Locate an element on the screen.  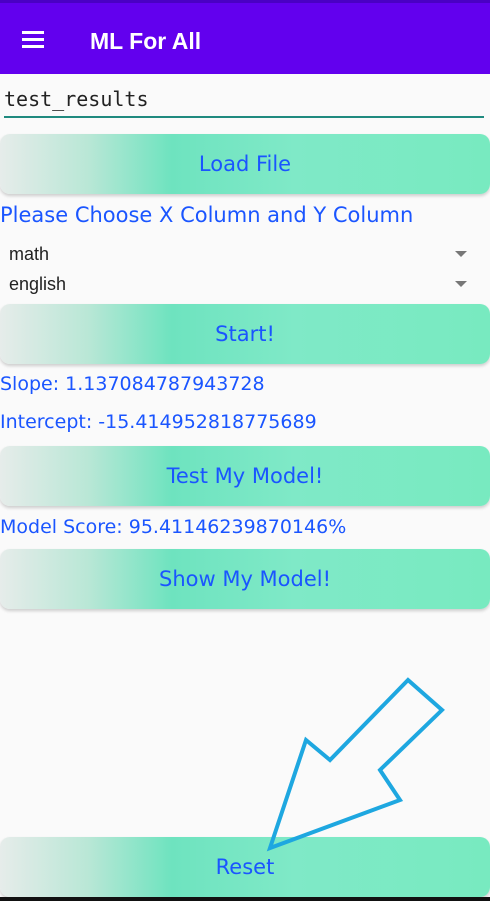
y-column-spinner: english is located at coordinates (244, 284).